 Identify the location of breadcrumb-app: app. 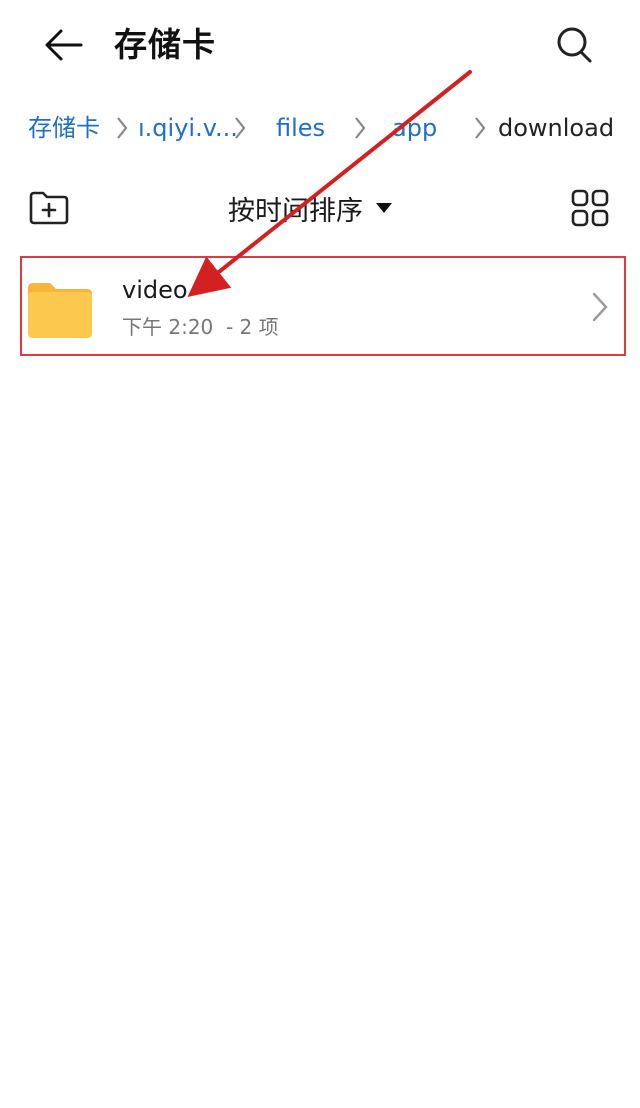
(414, 128).